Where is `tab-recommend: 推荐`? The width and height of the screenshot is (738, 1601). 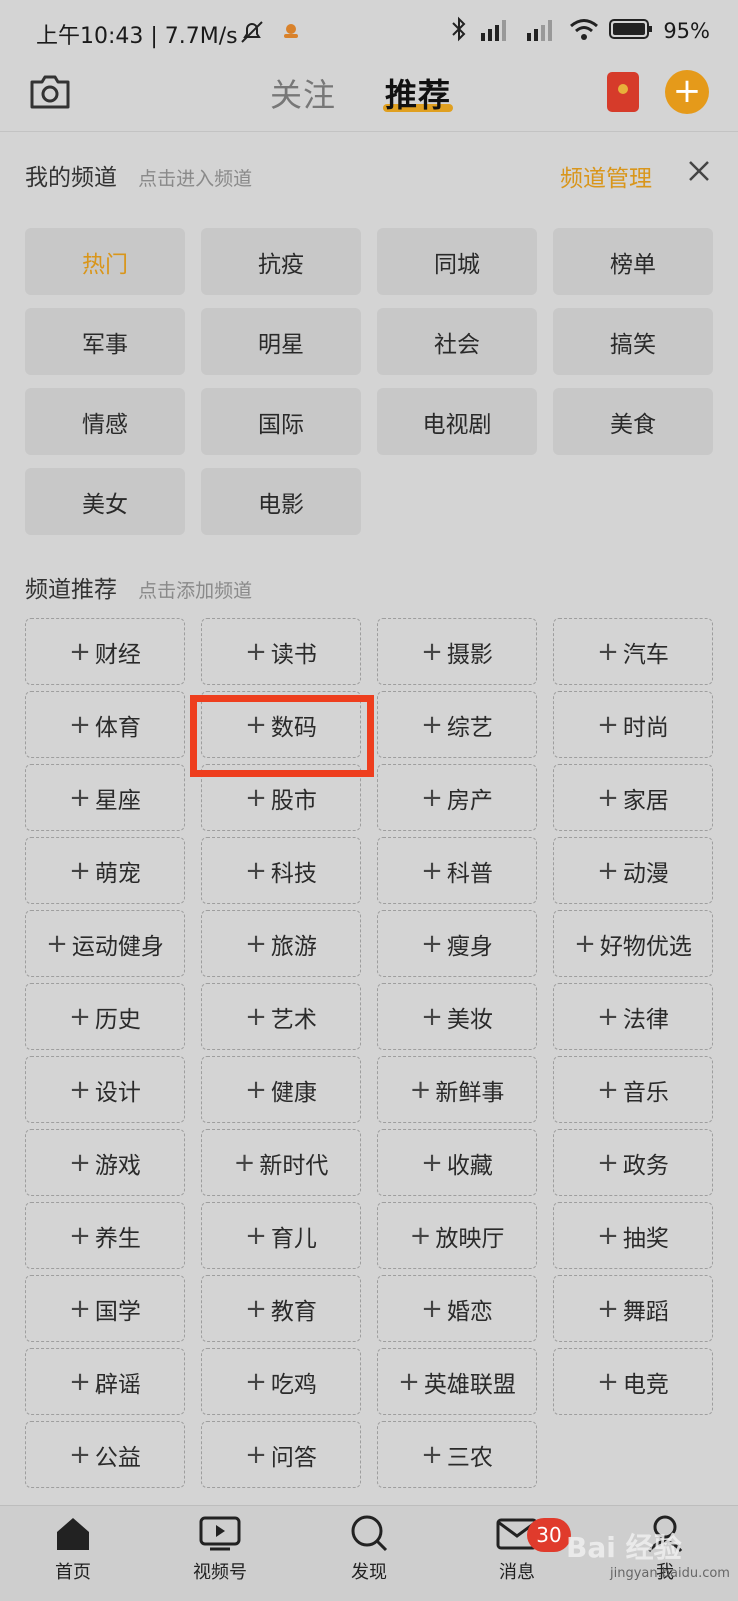
tab-recommend: 推荐 is located at coordinates (418, 93).